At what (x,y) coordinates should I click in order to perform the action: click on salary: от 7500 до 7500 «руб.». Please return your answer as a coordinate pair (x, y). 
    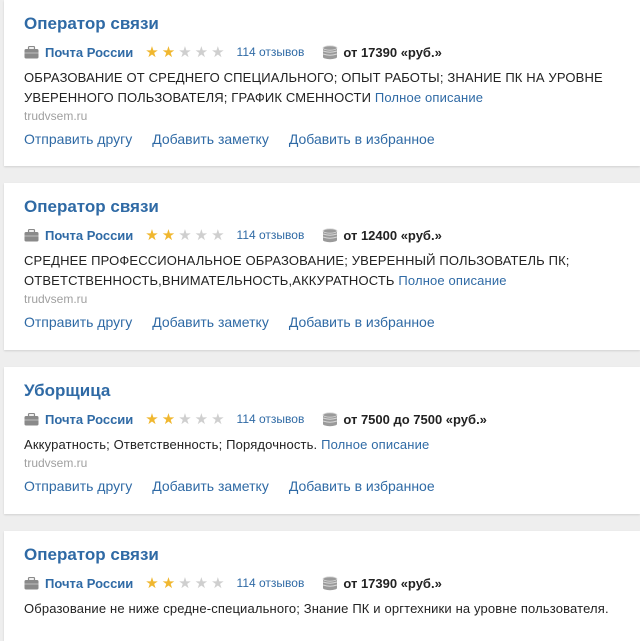
    Looking at the image, I should click on (415, 419).